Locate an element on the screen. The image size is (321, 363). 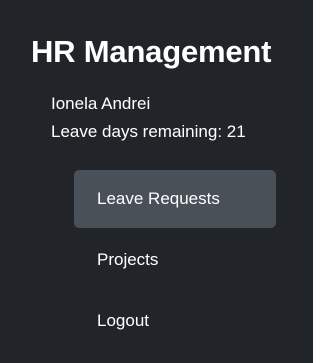
app-title: HR Management is located at coordinates (151, 51).